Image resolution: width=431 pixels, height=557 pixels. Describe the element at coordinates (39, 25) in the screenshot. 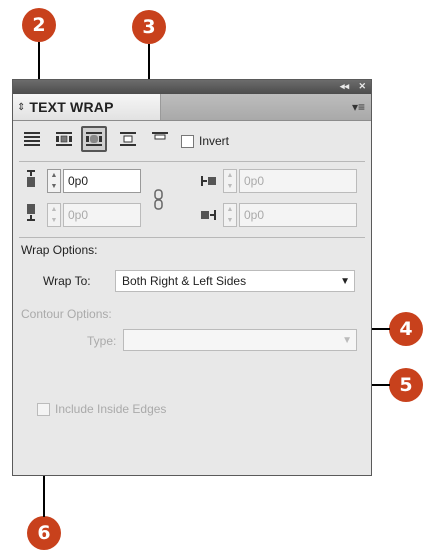

I see `callout-2: 2` at that location.